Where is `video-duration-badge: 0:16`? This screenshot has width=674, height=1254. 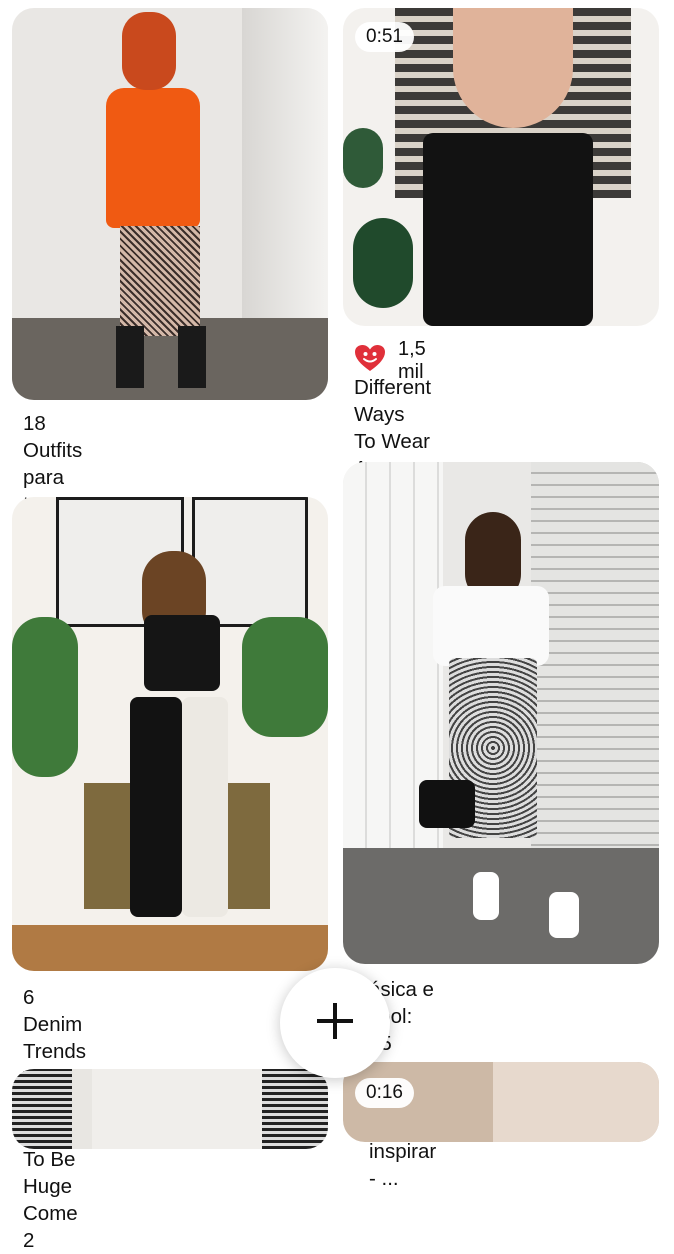 video-duration-badge: 0:16 is located at coordinates (384, 1093).